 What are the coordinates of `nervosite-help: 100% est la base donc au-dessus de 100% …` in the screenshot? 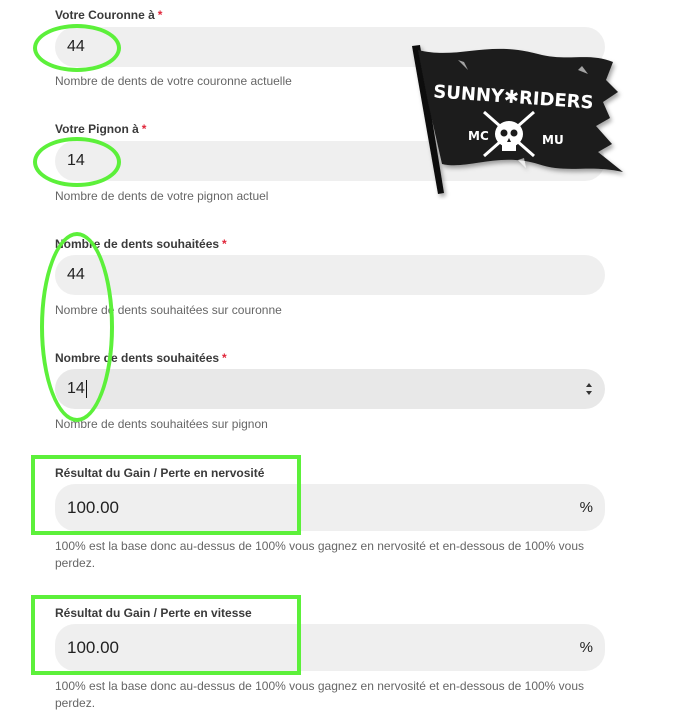 It's located at (320, 554).